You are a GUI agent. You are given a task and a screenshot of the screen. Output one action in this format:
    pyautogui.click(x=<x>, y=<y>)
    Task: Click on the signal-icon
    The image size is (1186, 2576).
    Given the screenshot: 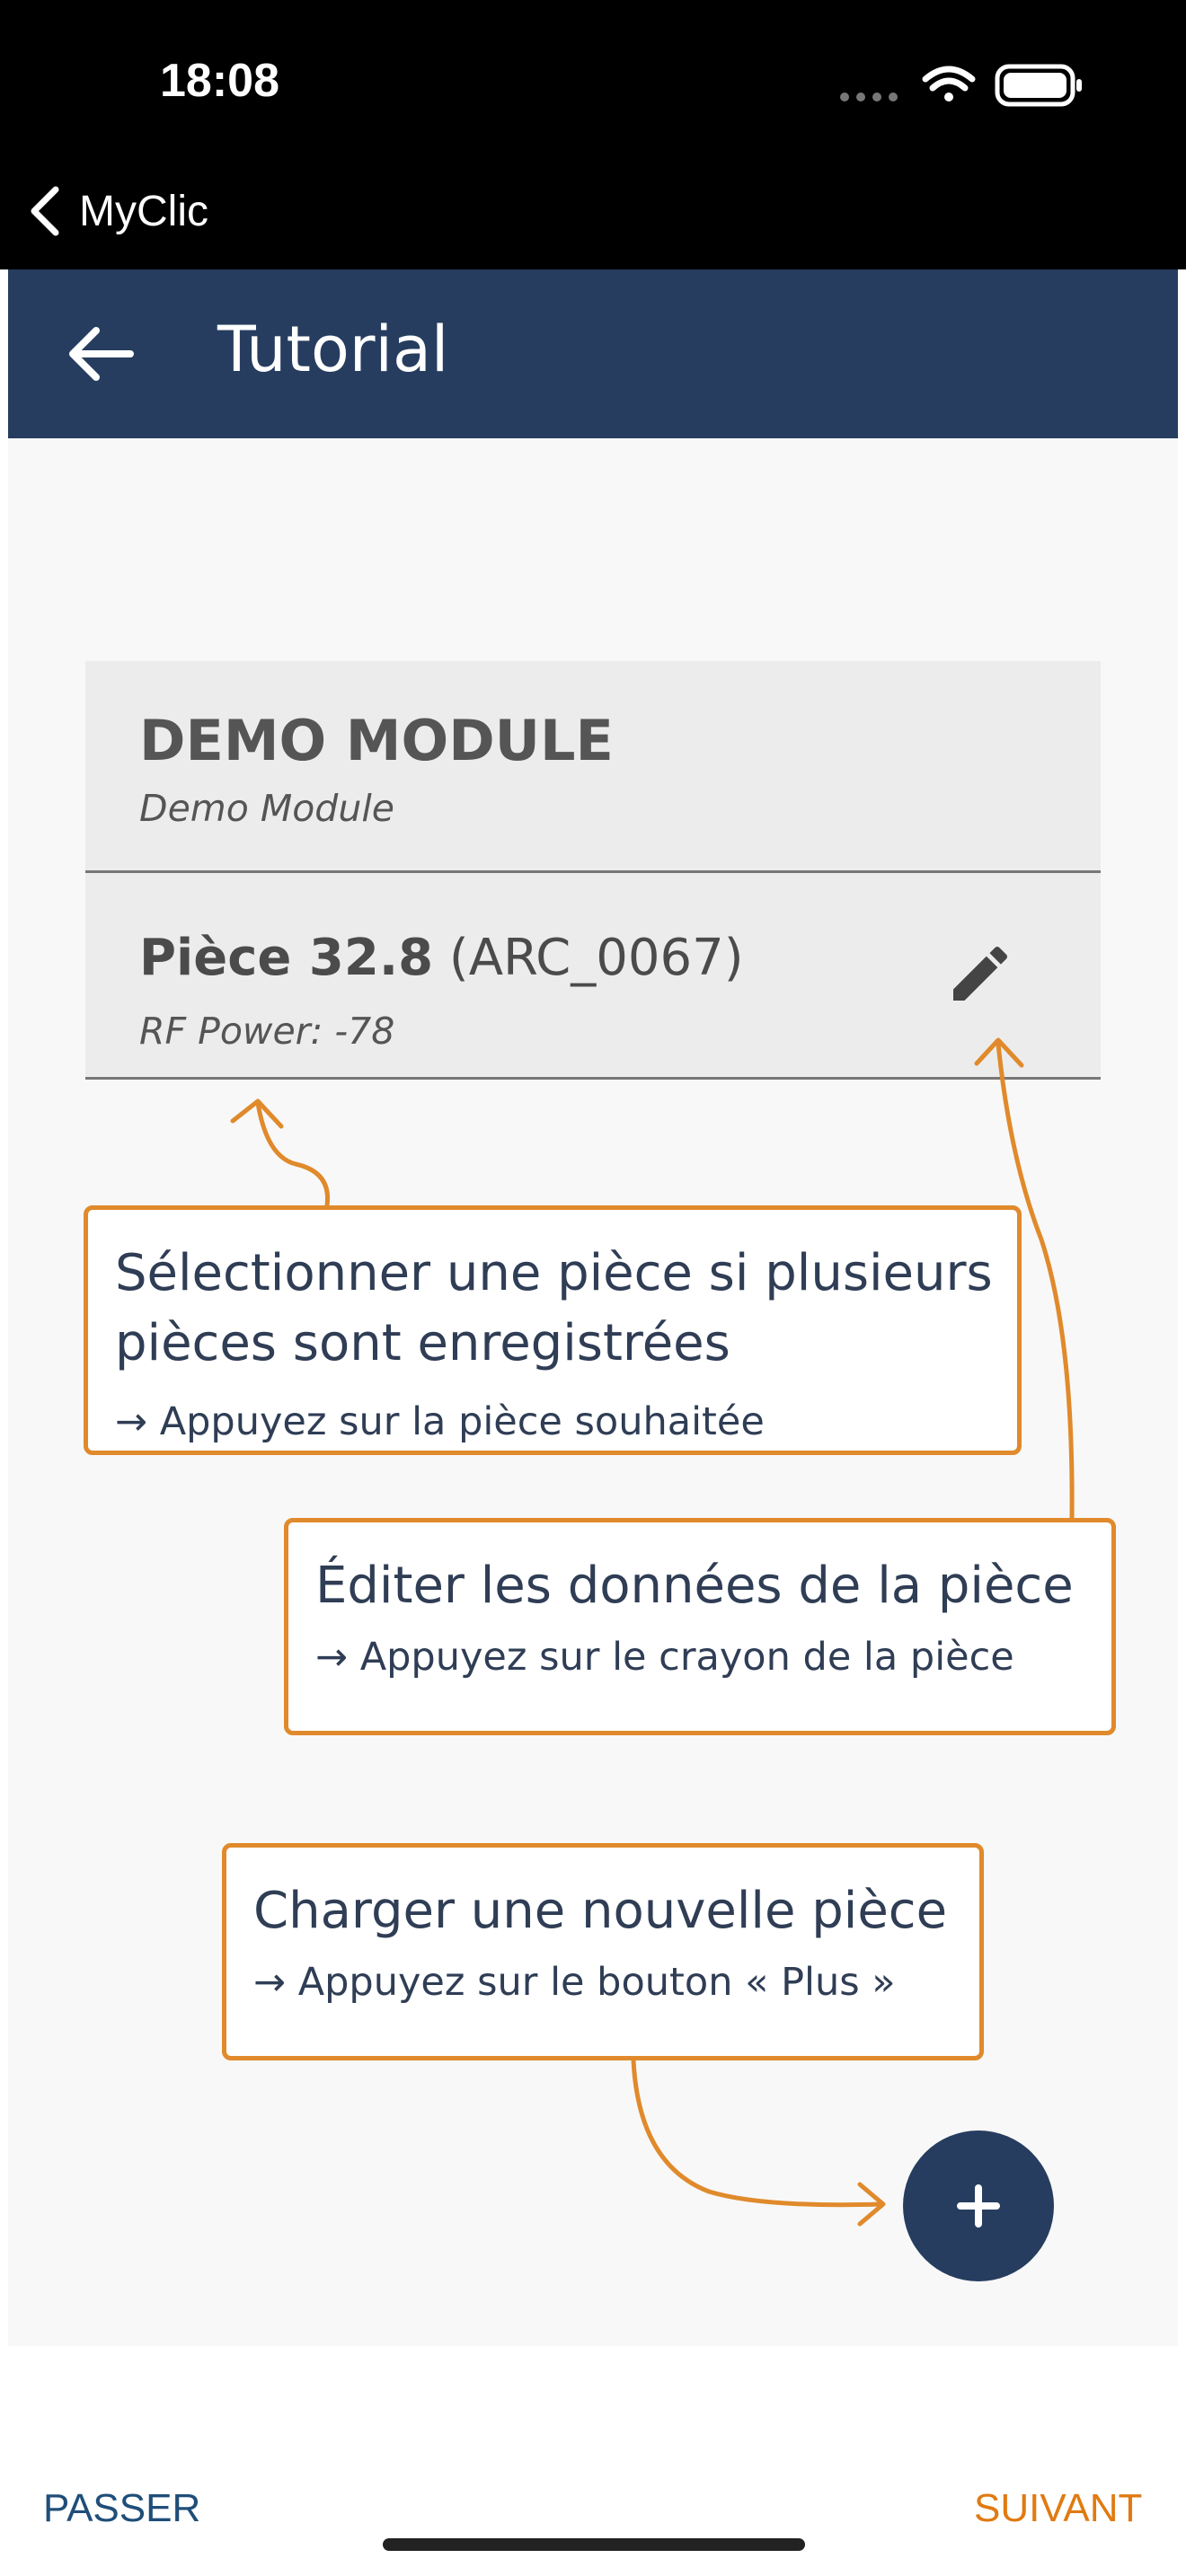 What is the action you would take?
    pyautogui.click(x=869, y=97)
    